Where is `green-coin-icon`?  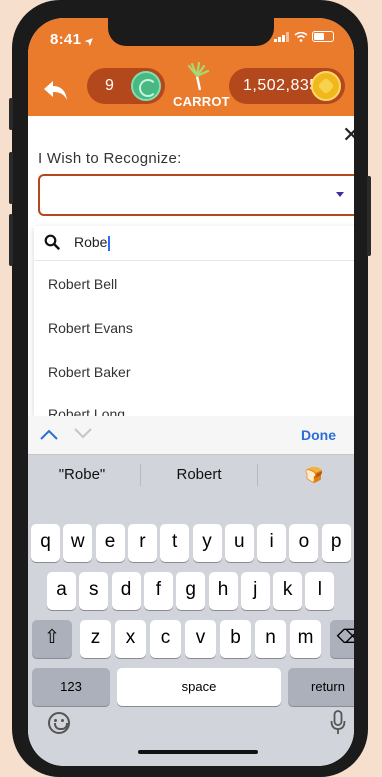
green-coin-icon is located at coordinates (146, 86).